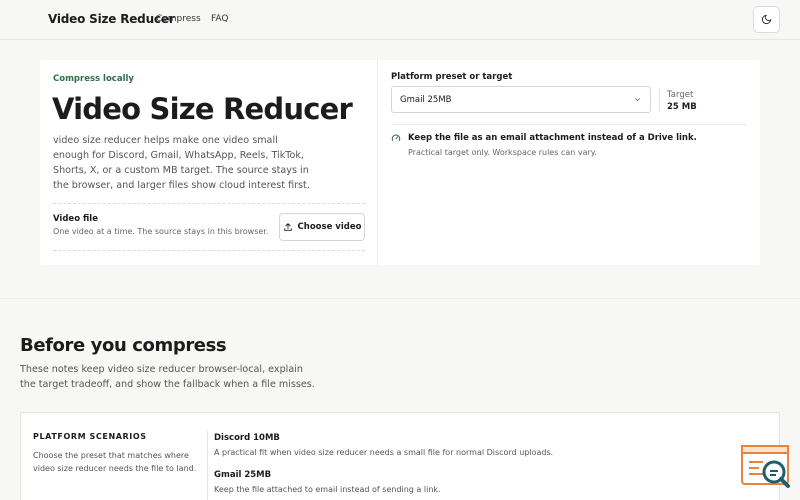 The height and width of the screenshot is (500, 800). Describe the element at coordinates (207, 465) in the screenshot. I see `scenarios-divider` at that location.